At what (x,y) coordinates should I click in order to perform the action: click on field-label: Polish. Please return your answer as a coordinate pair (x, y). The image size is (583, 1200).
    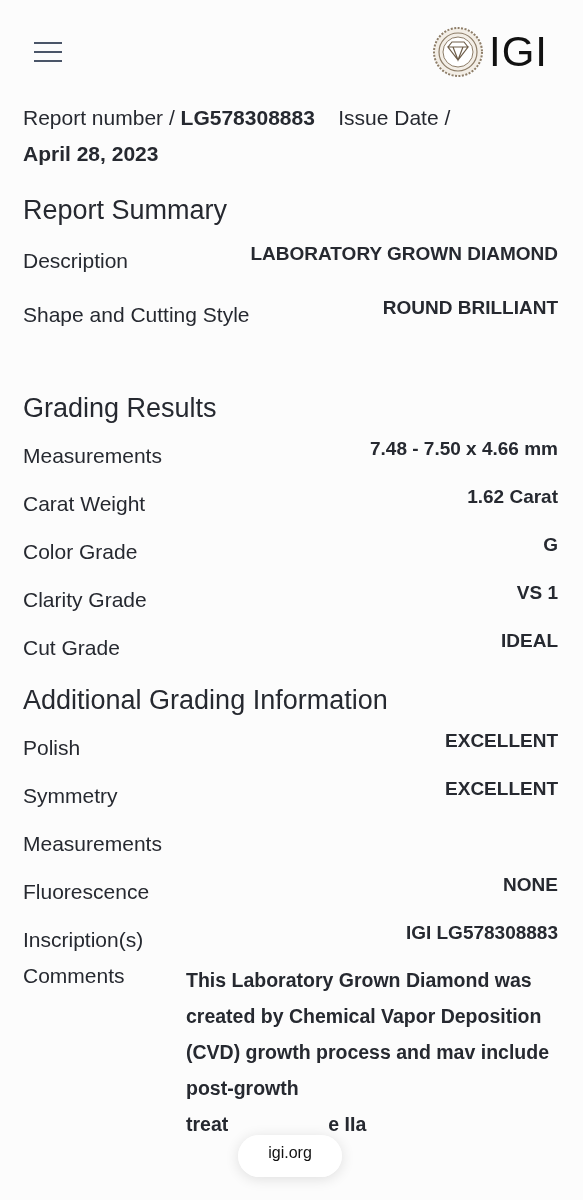
    Looking at the image, I should click on (52, 747).